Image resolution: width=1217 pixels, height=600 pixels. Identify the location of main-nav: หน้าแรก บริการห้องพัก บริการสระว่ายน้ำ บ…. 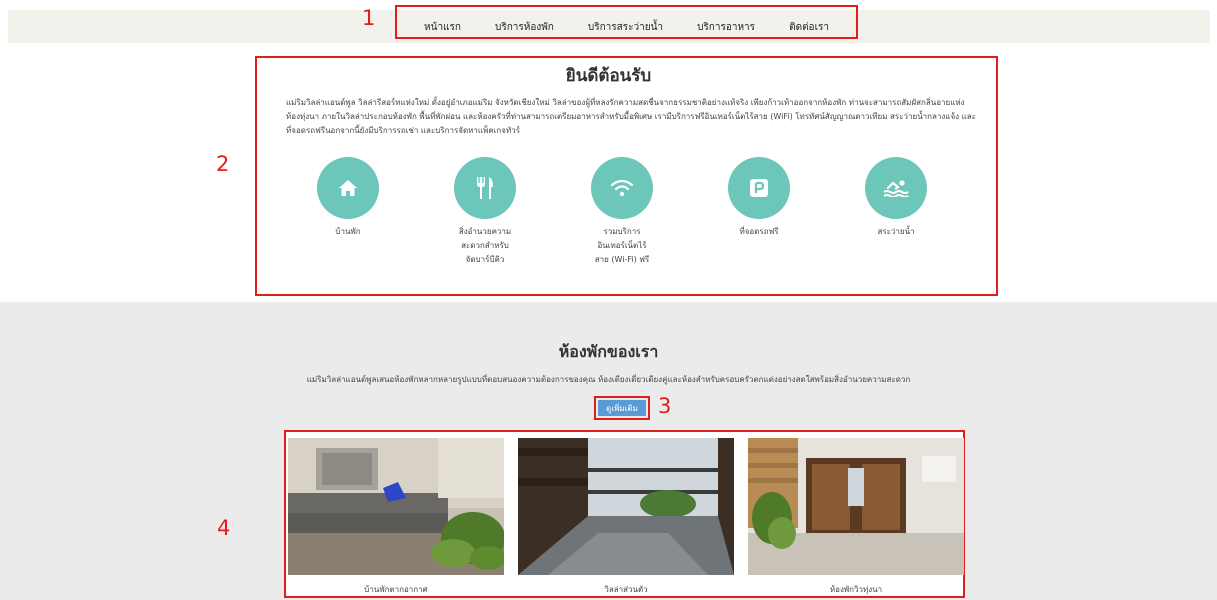
(626, 22).